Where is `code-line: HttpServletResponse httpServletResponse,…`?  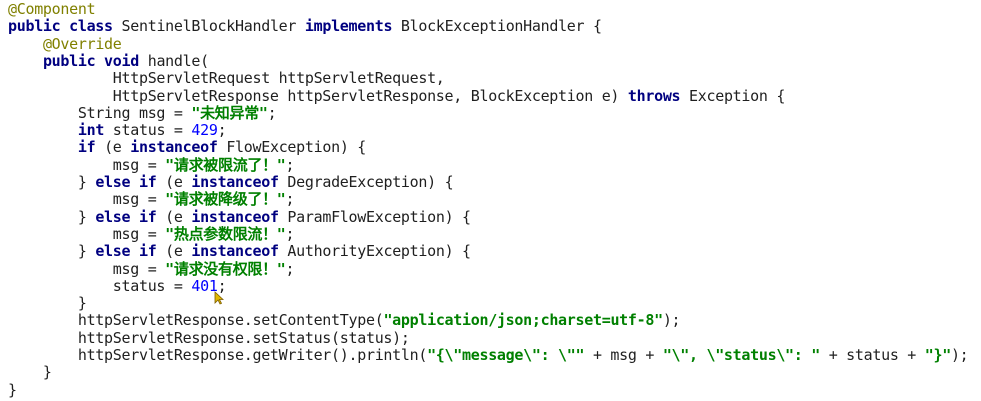
code-line: HttpServletResponse httpServletResponse,… is located at coordinates (397, 95).